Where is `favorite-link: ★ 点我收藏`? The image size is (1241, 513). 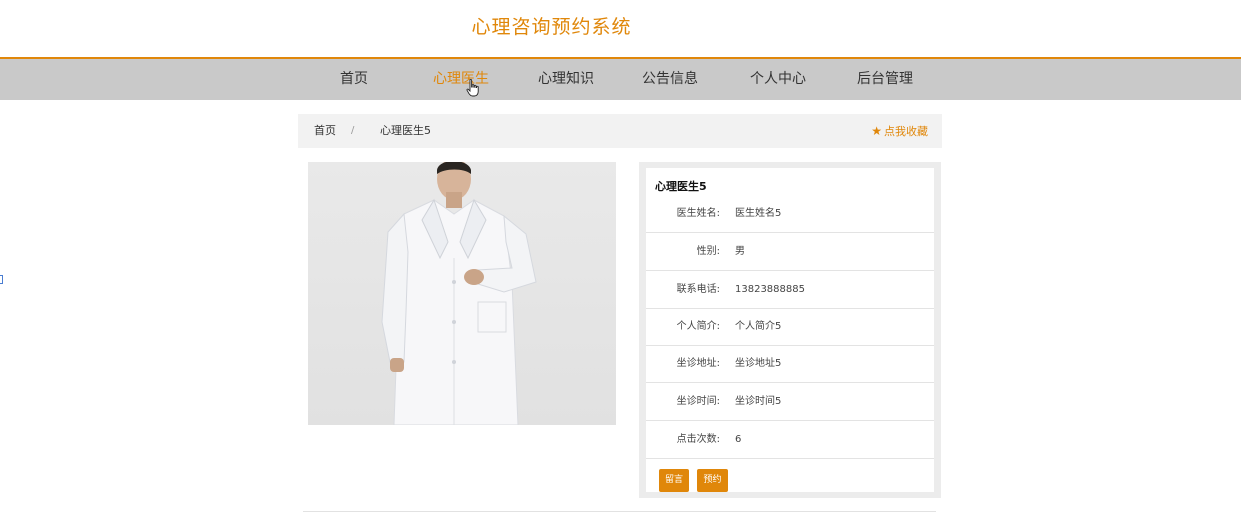
favorite-link: ★ 点我收藏 is located at coordinates (899, 131).